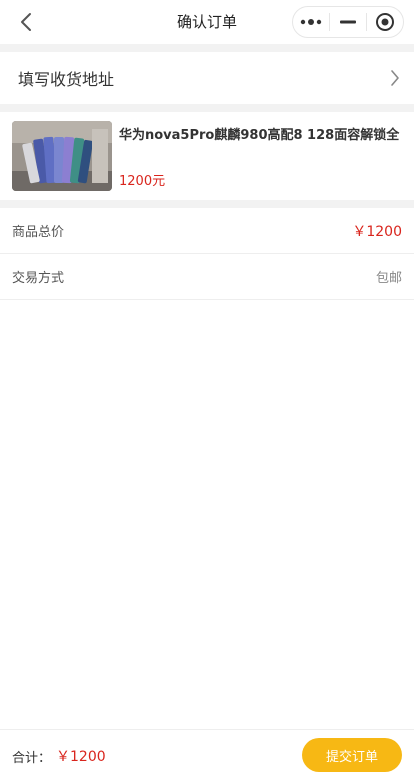  I want to click on submit-order-button: 提交订单, so click(352, 755).